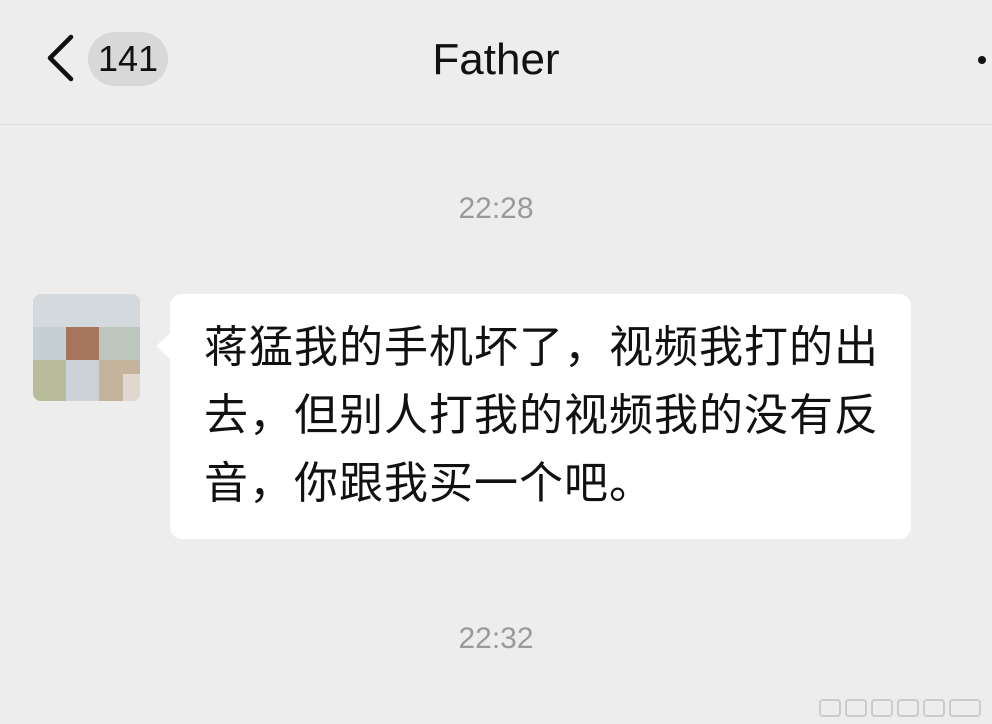 The image size is (992, 724). What do you see at coordinates (128, 59) in the screenshot?
I see `unread-count-badge: 141` at bounding box center [128, 59].